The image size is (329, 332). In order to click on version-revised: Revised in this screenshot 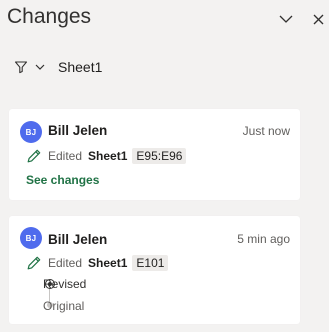, I will do `click(64, 284)`.